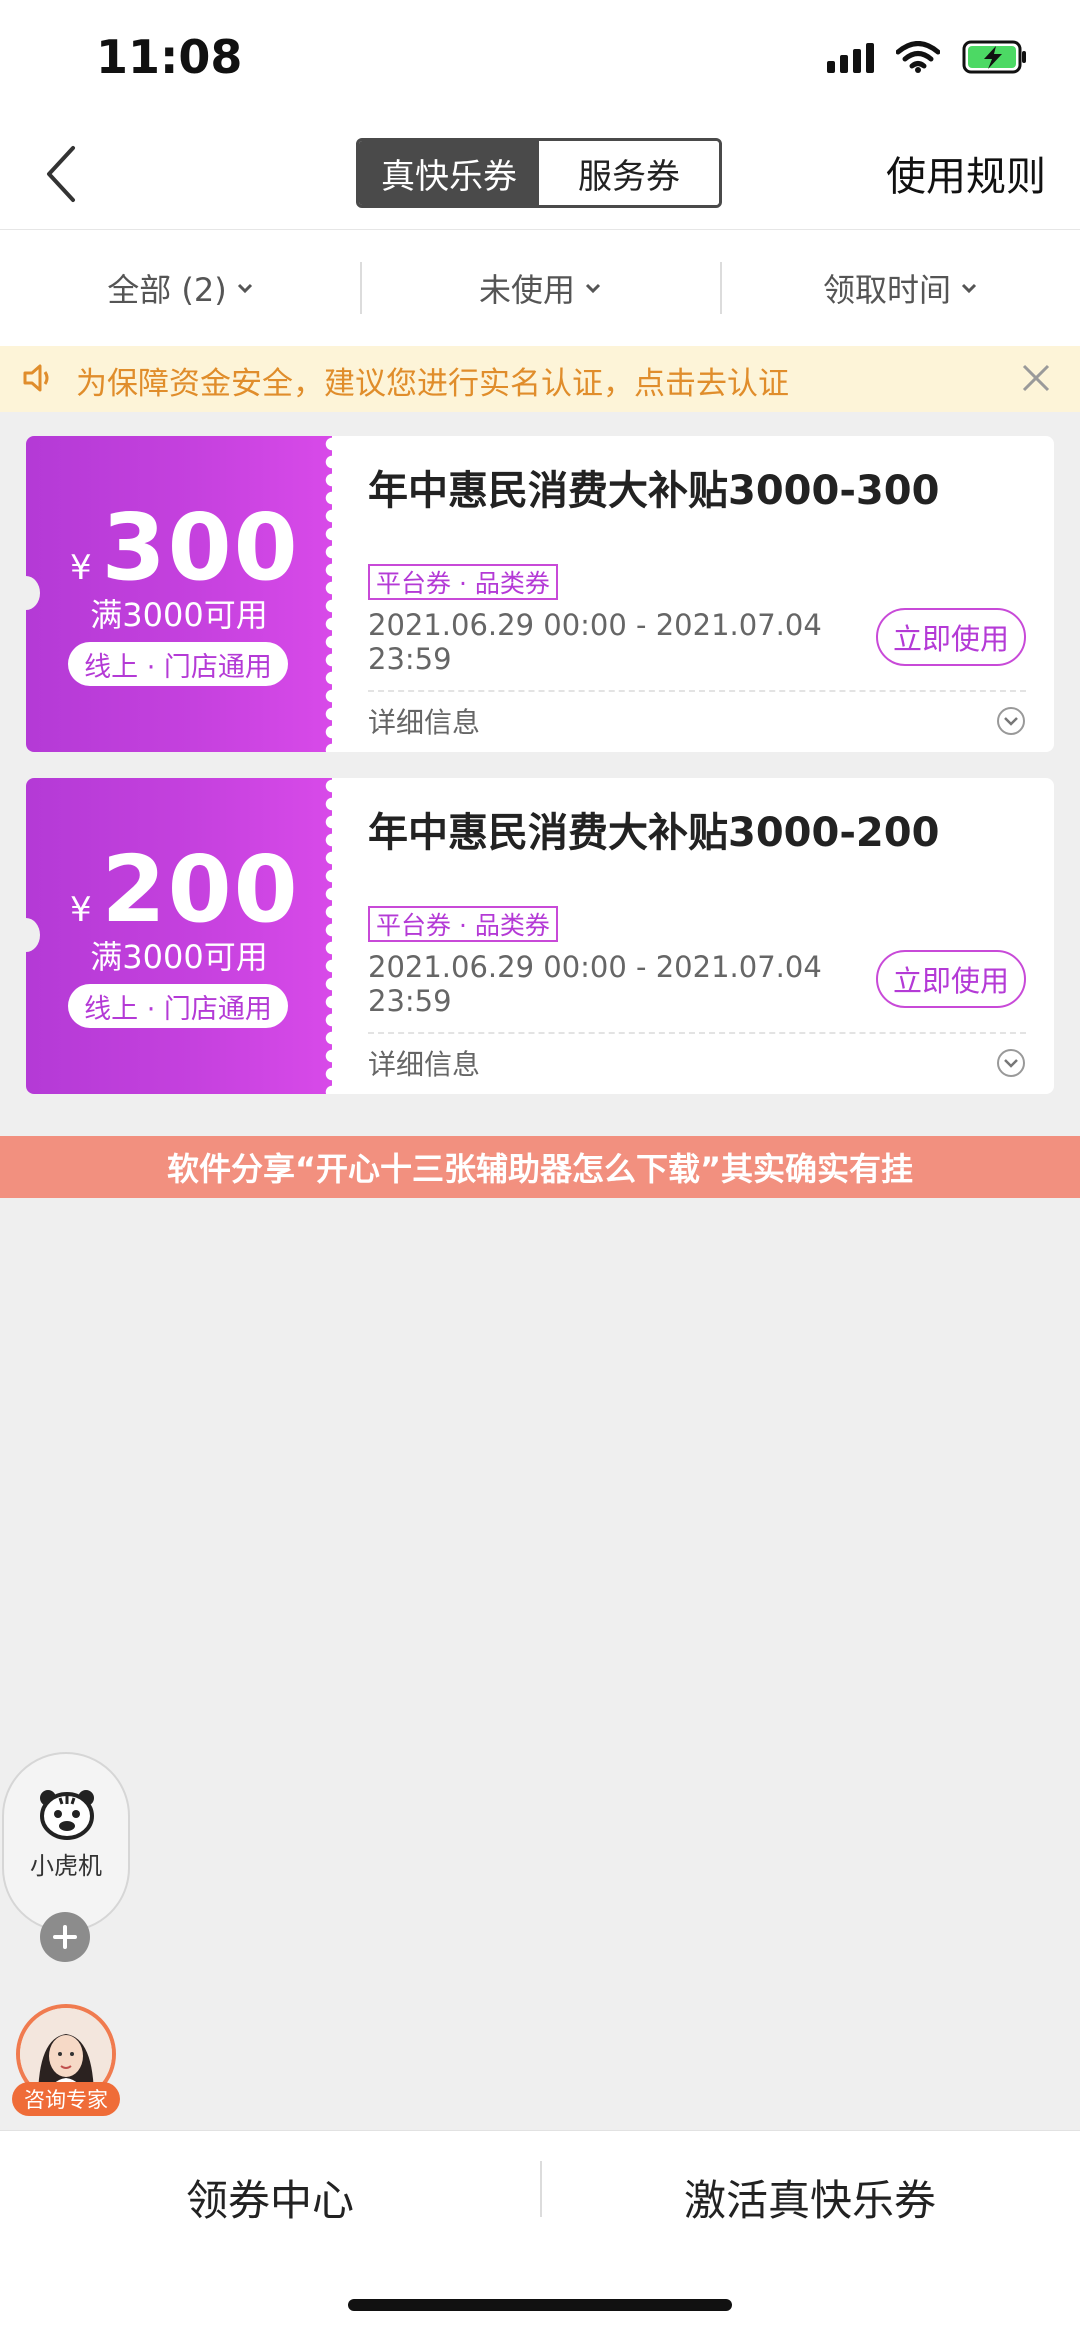  I want to click on close-icon, so click(1036, 378).